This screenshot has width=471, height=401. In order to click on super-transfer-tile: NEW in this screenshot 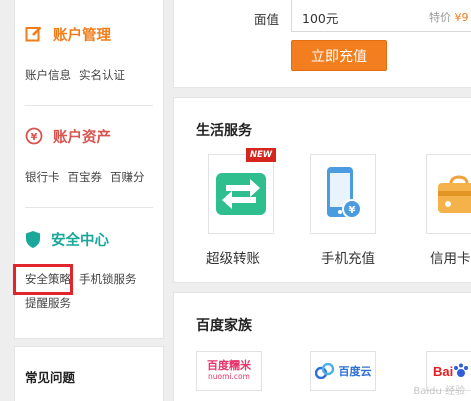, I will do `click(242, 191)`.